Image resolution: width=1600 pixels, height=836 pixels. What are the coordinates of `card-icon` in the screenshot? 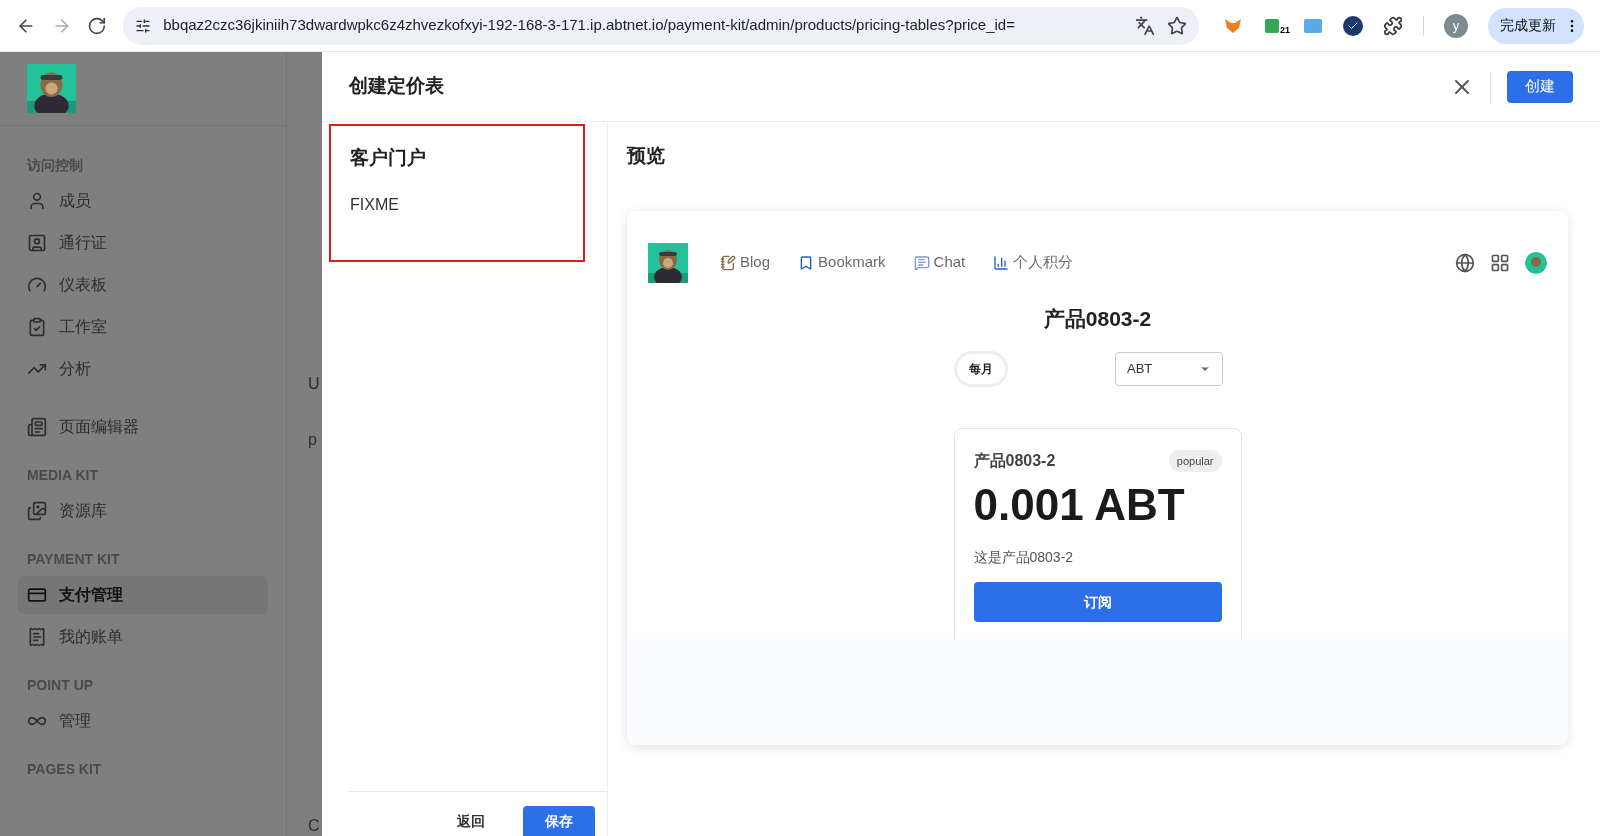 It's located at (37, 595).